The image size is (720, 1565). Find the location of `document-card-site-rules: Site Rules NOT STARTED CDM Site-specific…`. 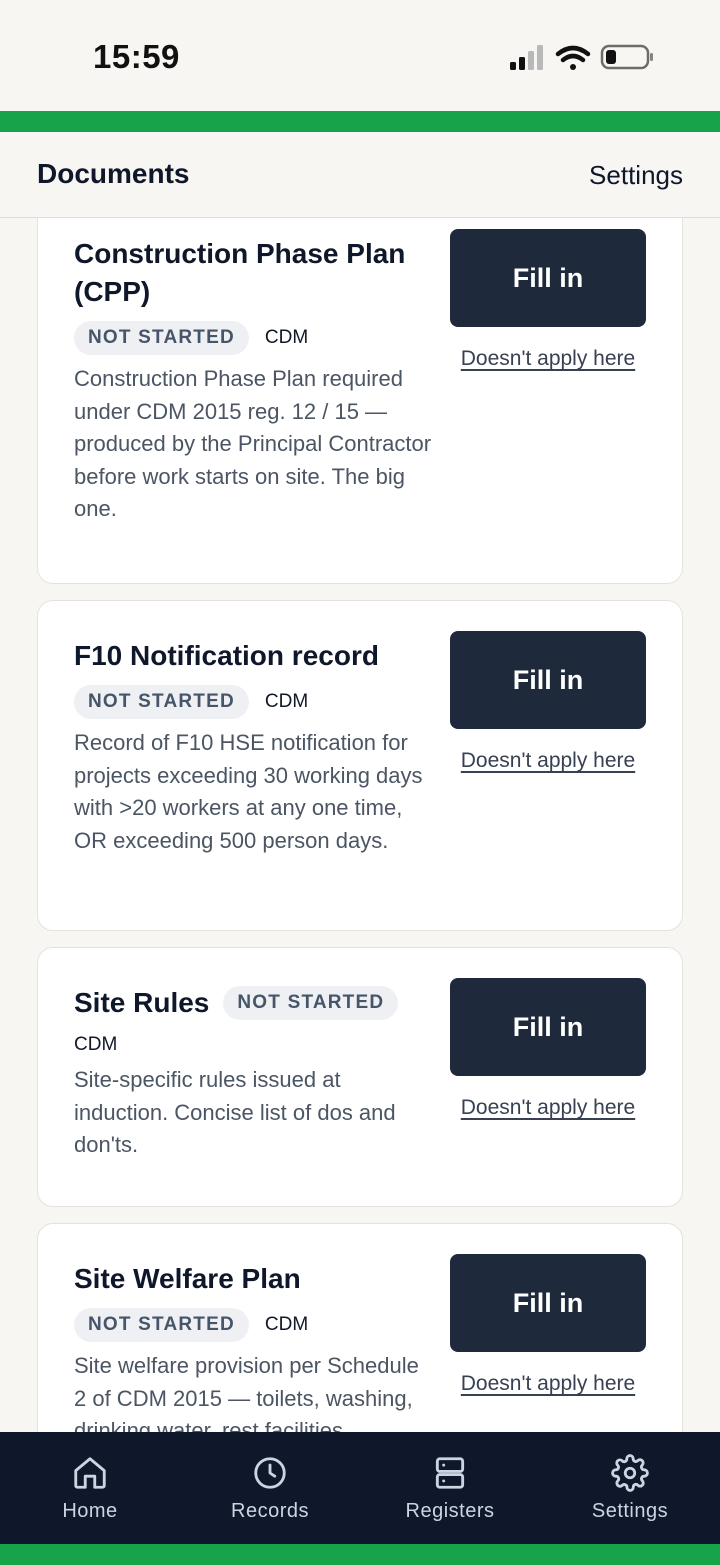

document-card-site-rules: Site Rules NOT STARTED CDM Site-specific… is located at coordinates (360, 1077).